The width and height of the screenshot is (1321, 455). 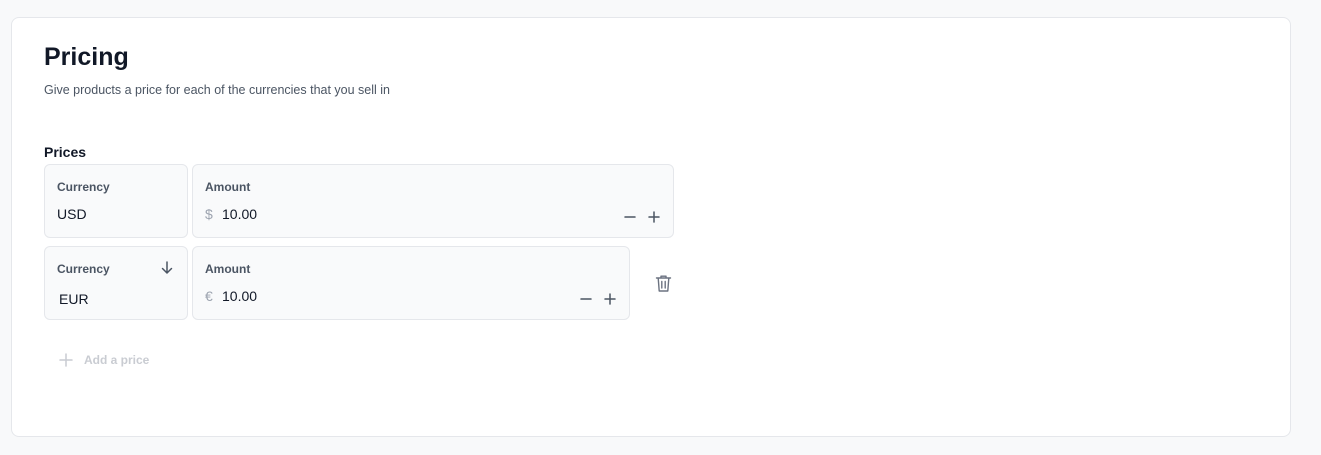 I want to click on add-price-button: Add a price, so click(x=103, y=360).